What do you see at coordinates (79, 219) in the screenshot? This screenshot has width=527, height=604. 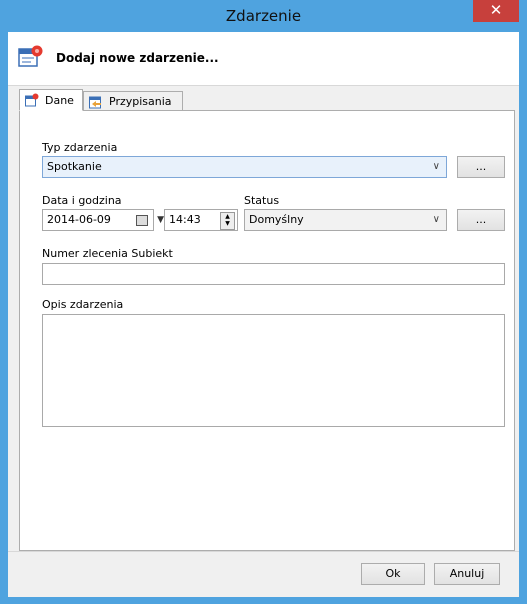 I see `date-value: 2014-06-09` at bounding box center [79, 219].